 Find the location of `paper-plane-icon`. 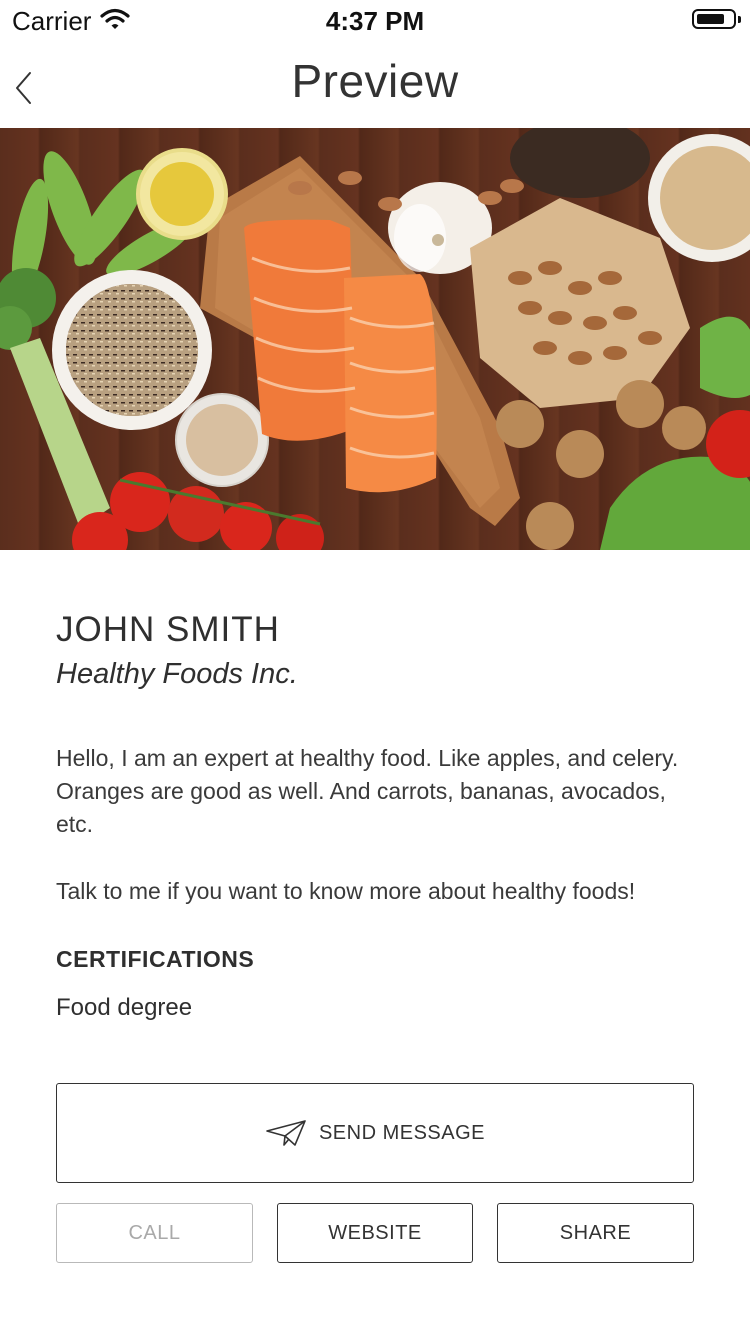

paper-plane-icon is located at coordinates (286, 1133).